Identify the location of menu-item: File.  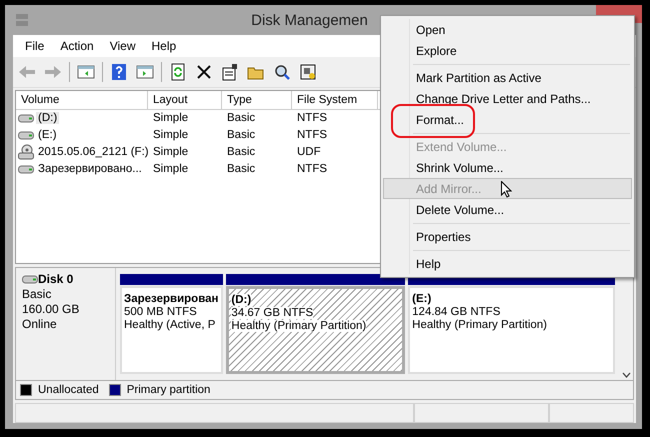
(34, 46).